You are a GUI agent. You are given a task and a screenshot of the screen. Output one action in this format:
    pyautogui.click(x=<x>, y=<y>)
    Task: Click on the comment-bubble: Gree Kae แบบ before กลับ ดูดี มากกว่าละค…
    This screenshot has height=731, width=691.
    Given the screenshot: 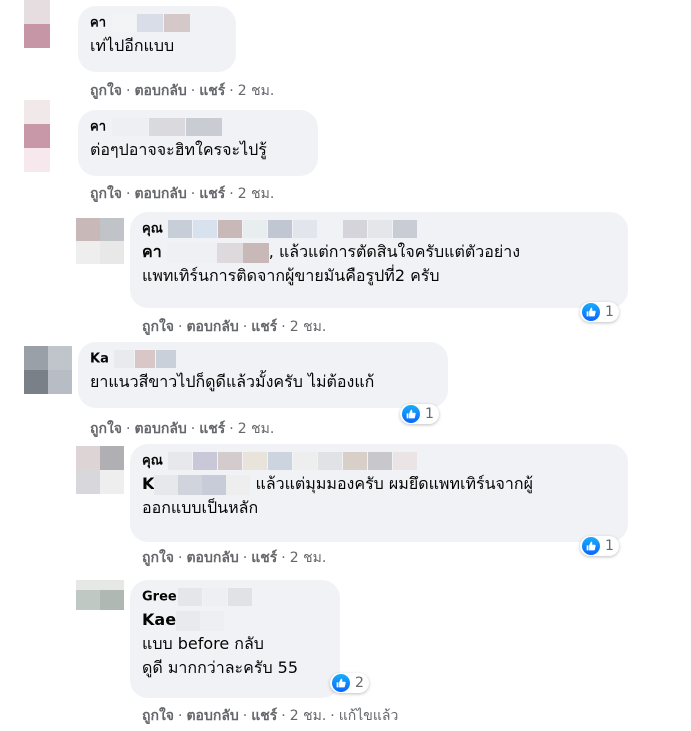 What is the action you would take?
    pyautogui.click(x=235, y=639)
    